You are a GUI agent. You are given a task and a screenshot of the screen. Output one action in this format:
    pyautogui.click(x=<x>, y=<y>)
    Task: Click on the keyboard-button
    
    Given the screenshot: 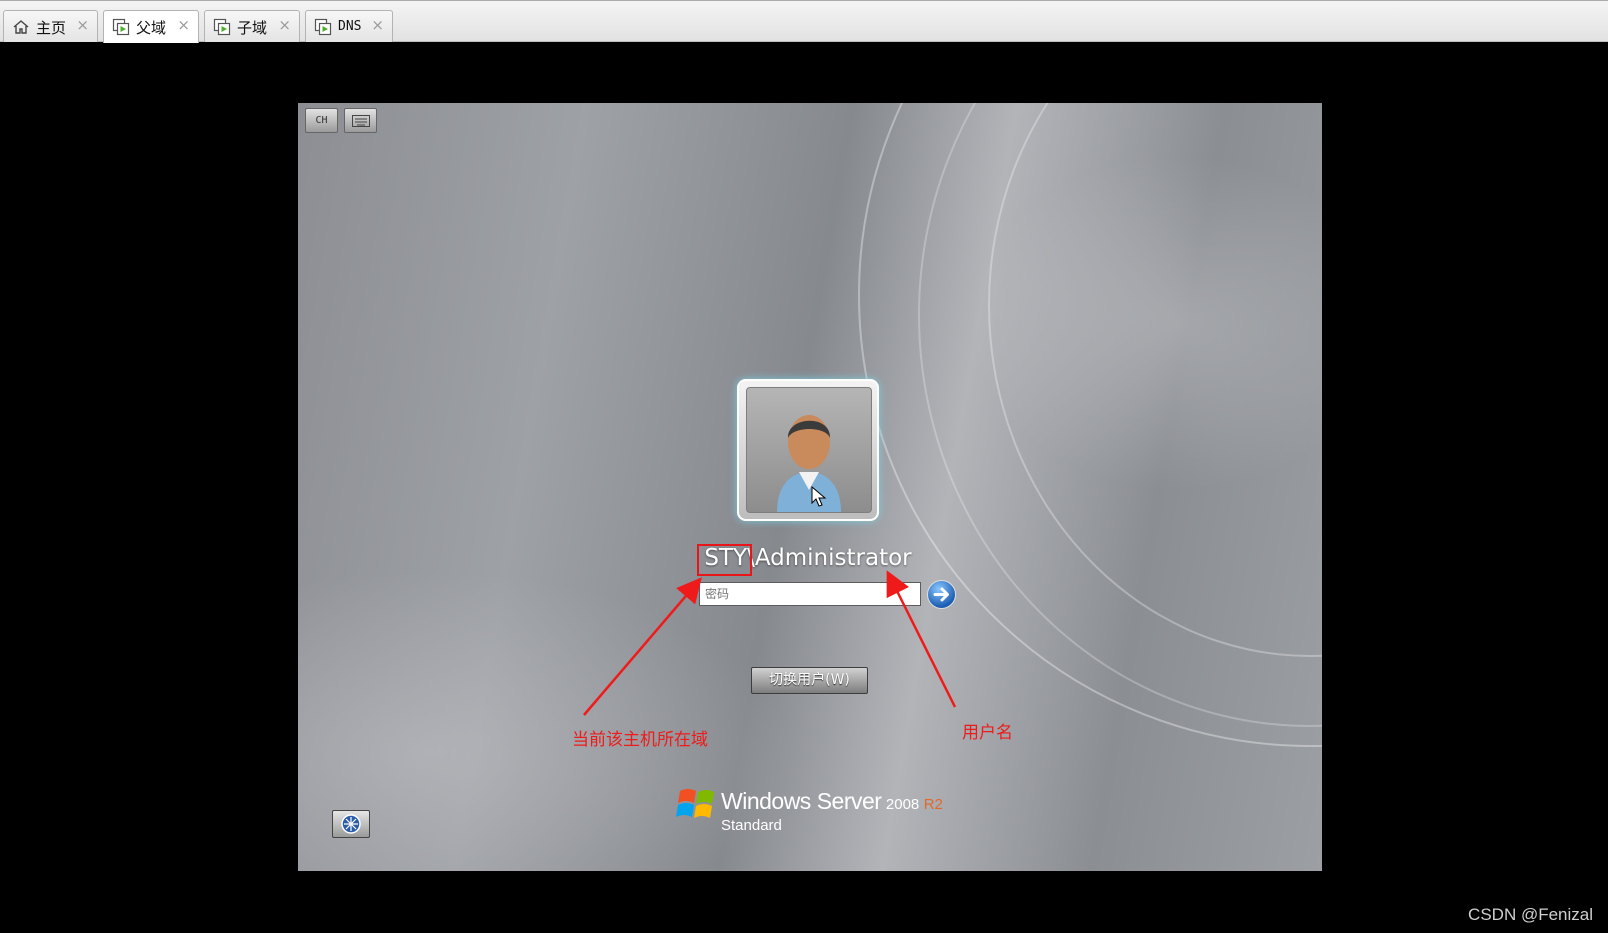 What is the action you would take?
    pyautogui.click(x=360, y=120)
    